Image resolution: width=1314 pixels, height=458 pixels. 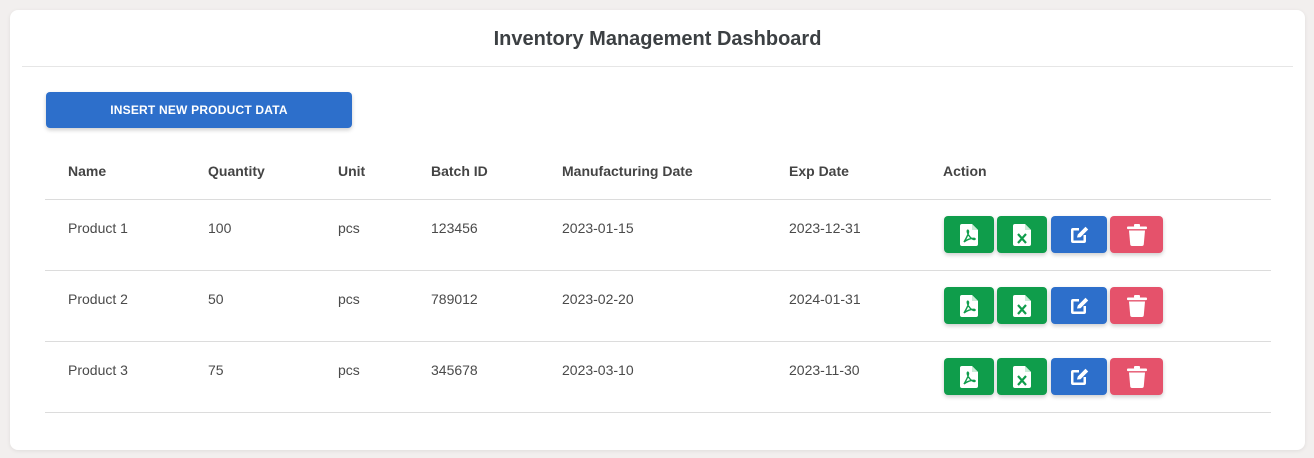 I want to click on column-header-name: Name, so click(x=87, y=171).